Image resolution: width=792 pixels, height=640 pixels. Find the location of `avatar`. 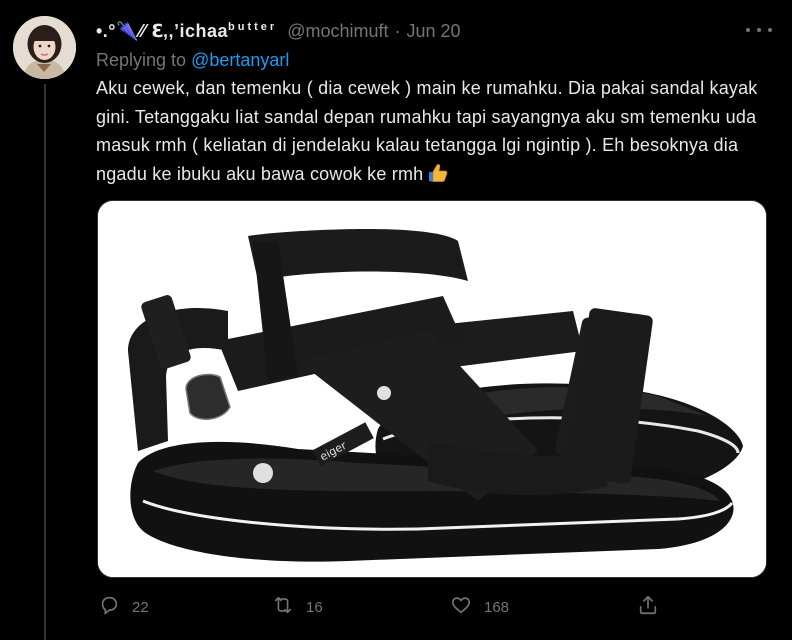

avatar is located at coordinates (44, 47).